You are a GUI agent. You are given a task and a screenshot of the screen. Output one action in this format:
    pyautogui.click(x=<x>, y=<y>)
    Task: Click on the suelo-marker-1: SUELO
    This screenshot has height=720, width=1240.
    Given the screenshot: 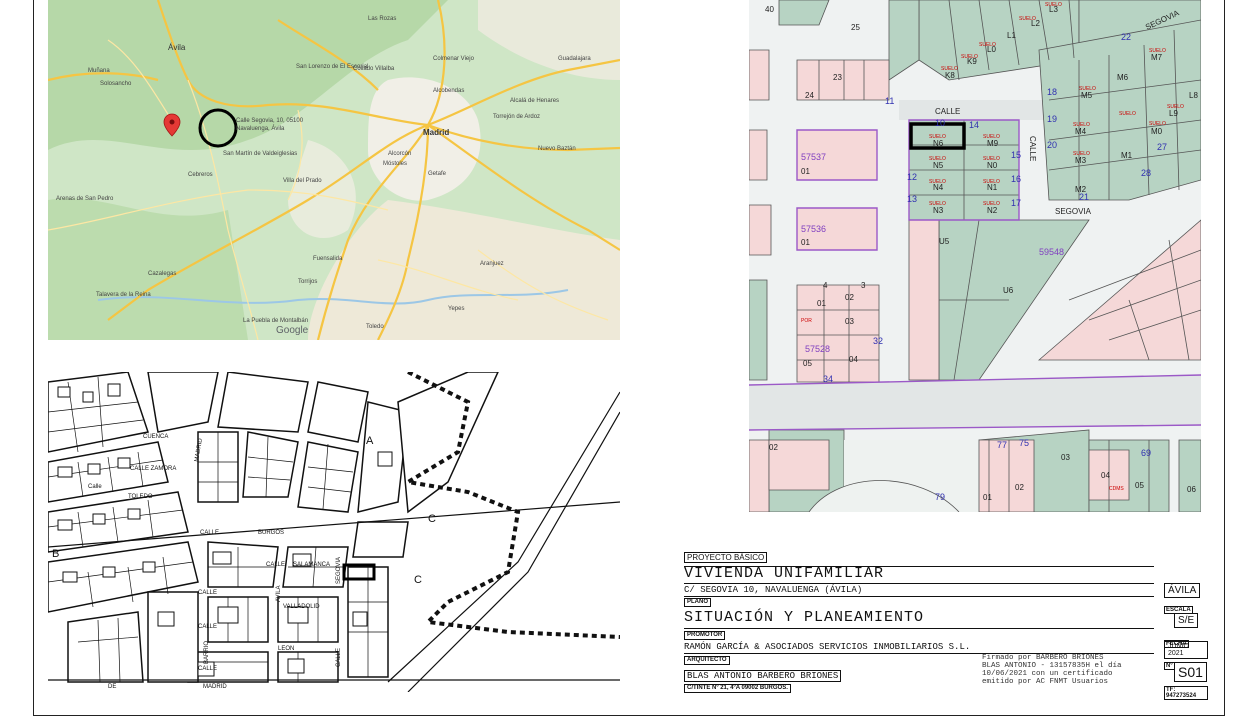 What is the action you would take?
    pyautogui.click(x=937, y=137)
    